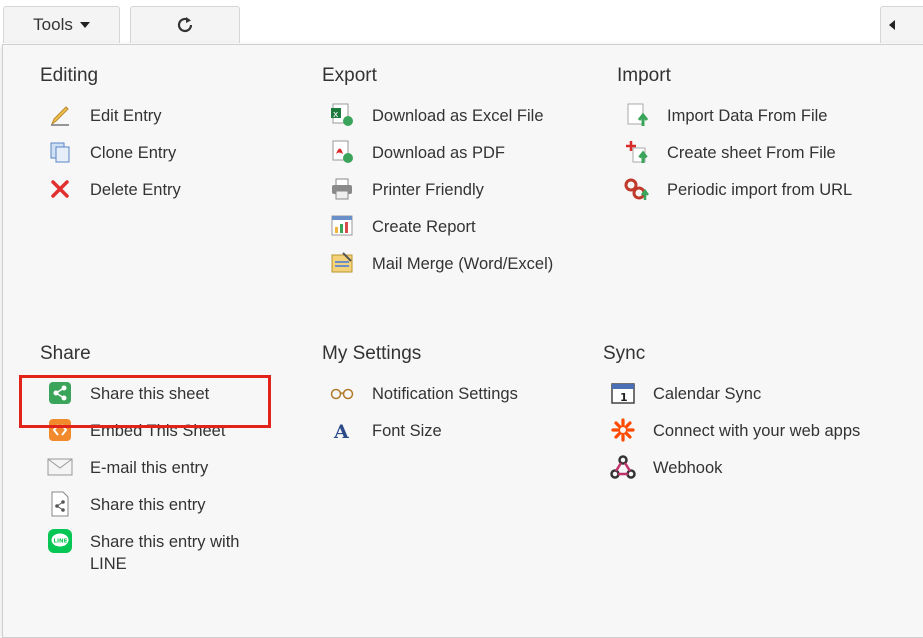 The width and height of the screenshot is (923, 638). What do you see at coordinates (751, 153) in the screenshot?
I see `menu-item-label: Create sheet From File` at bounding box center [751, 153].